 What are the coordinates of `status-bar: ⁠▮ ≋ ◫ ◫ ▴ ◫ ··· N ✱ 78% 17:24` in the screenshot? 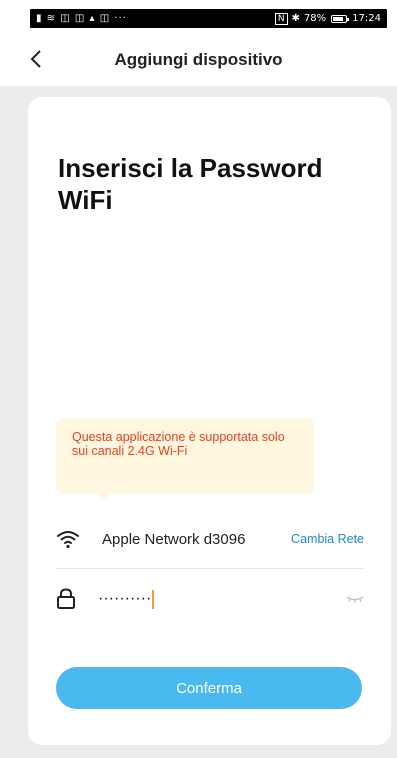 It's located at (198, 17).